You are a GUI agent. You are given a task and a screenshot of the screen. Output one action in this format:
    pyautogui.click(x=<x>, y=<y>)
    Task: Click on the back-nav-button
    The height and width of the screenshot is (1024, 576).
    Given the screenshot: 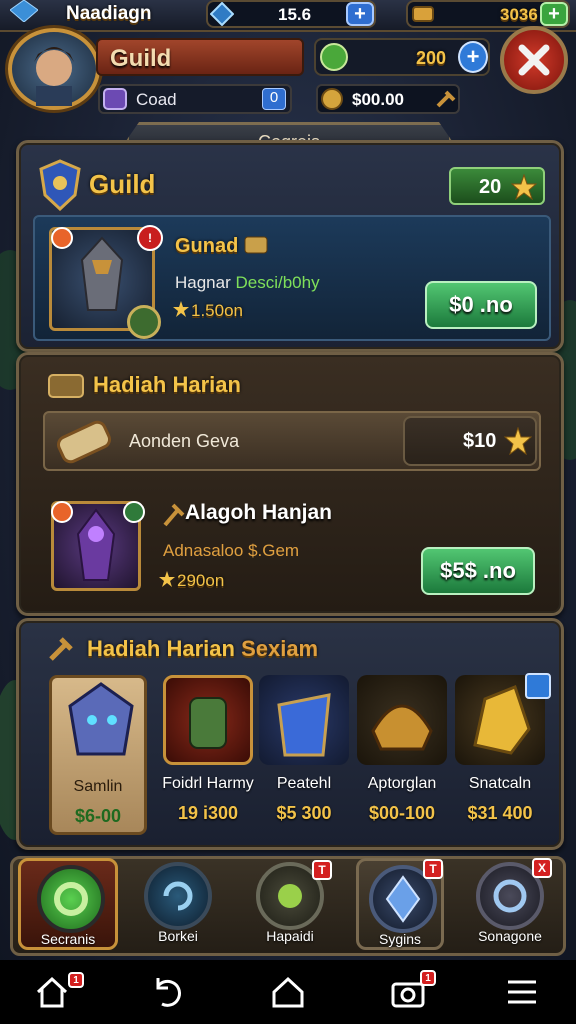 What is the action you would take?
    pyautogui.click(x=168, y=992)
    